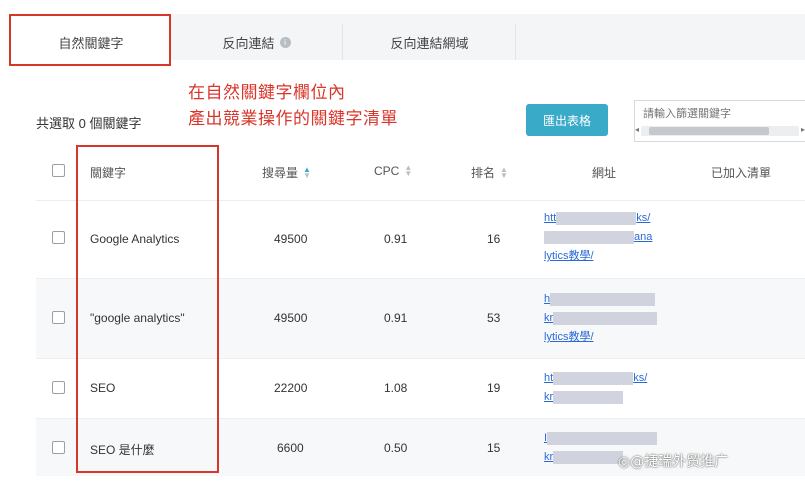  What do you see at coordinates (267, 93) in the screenshot?
I see `annotation-line-1: 在自然關鍵字欄位內` at bounding box center [267, 93].